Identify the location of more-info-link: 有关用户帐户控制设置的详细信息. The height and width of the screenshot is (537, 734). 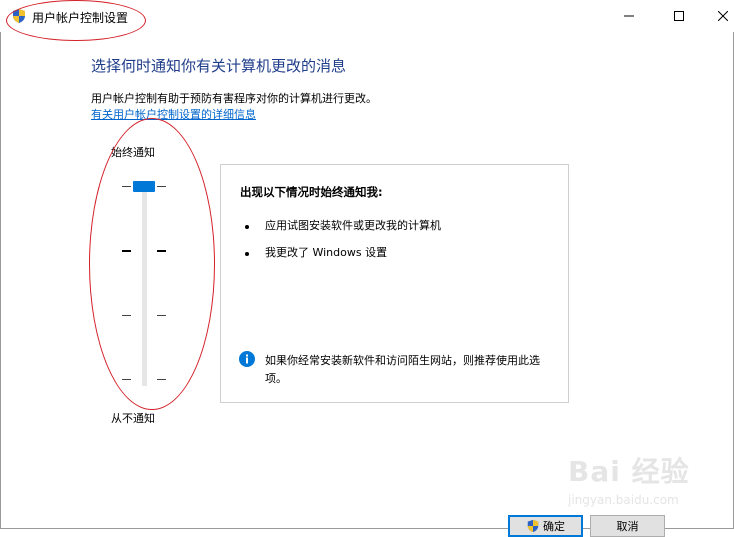
(173, 114).